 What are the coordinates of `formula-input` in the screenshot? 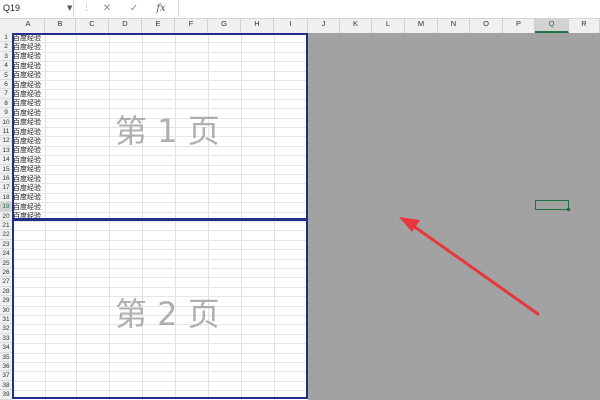 It's located at (389, 8).